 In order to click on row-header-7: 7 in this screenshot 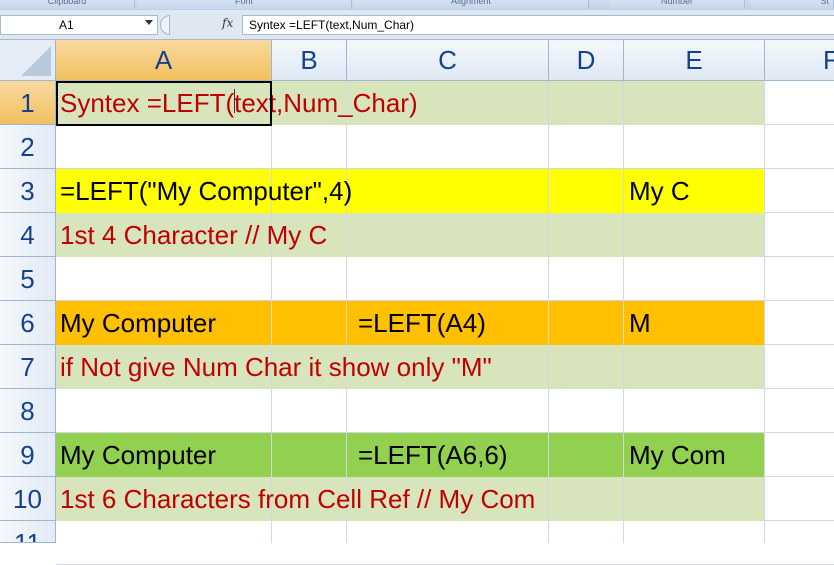, I will do `click(28, 367)`.